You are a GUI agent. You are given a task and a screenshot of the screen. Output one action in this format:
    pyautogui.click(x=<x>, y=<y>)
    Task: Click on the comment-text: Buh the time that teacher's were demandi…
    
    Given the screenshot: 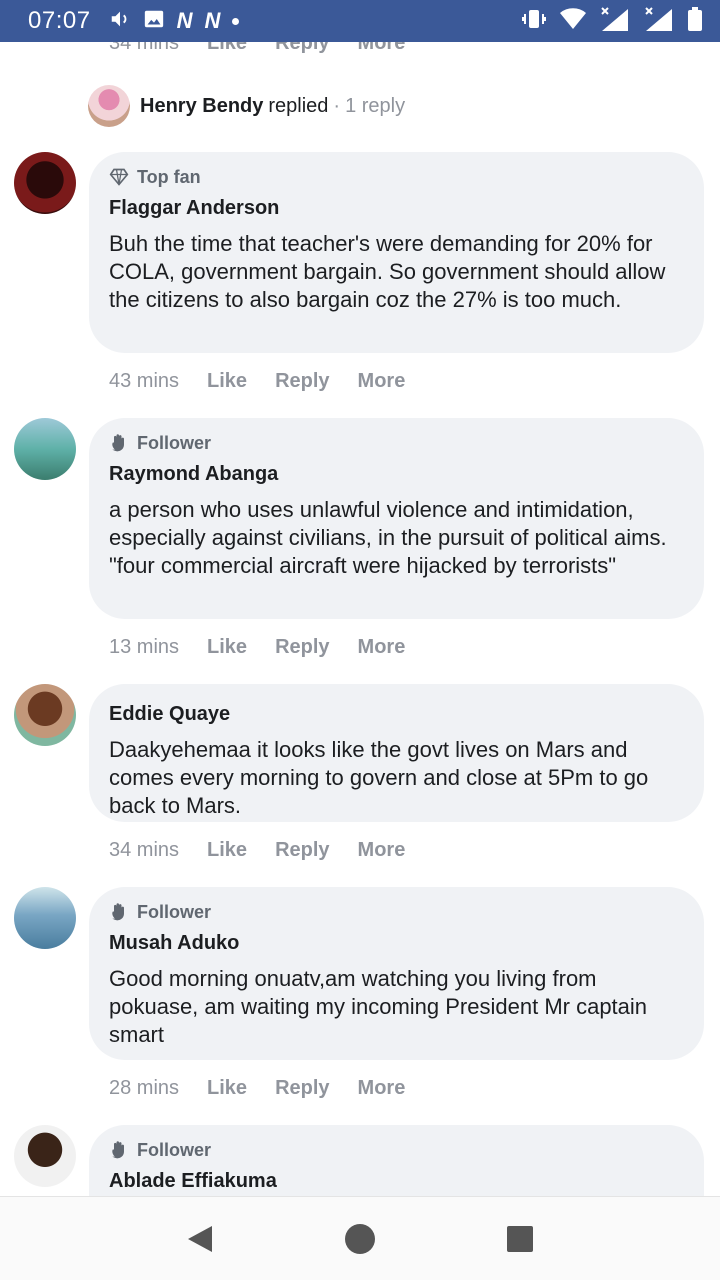 What is the action you would take?
    pyautogui.click(x=387, y=271)
    